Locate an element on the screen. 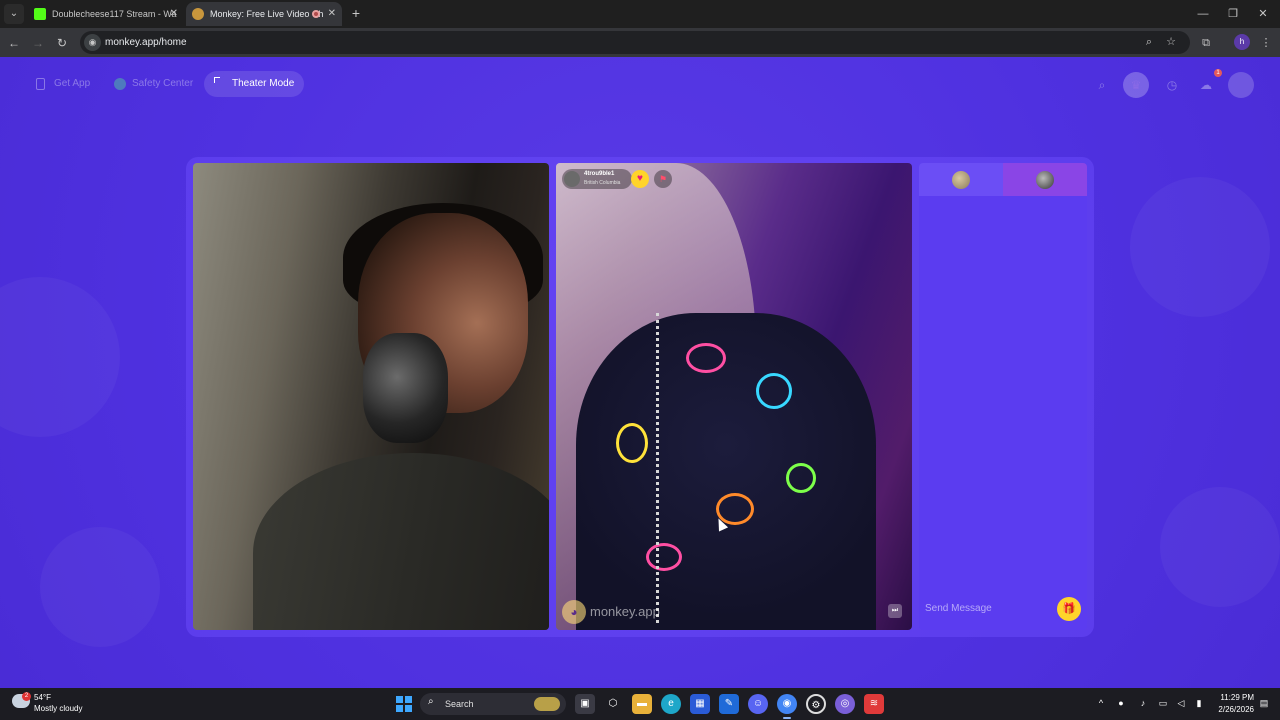  taskbar-date: 2/26/2026 is located at coordinates (1231, 709).